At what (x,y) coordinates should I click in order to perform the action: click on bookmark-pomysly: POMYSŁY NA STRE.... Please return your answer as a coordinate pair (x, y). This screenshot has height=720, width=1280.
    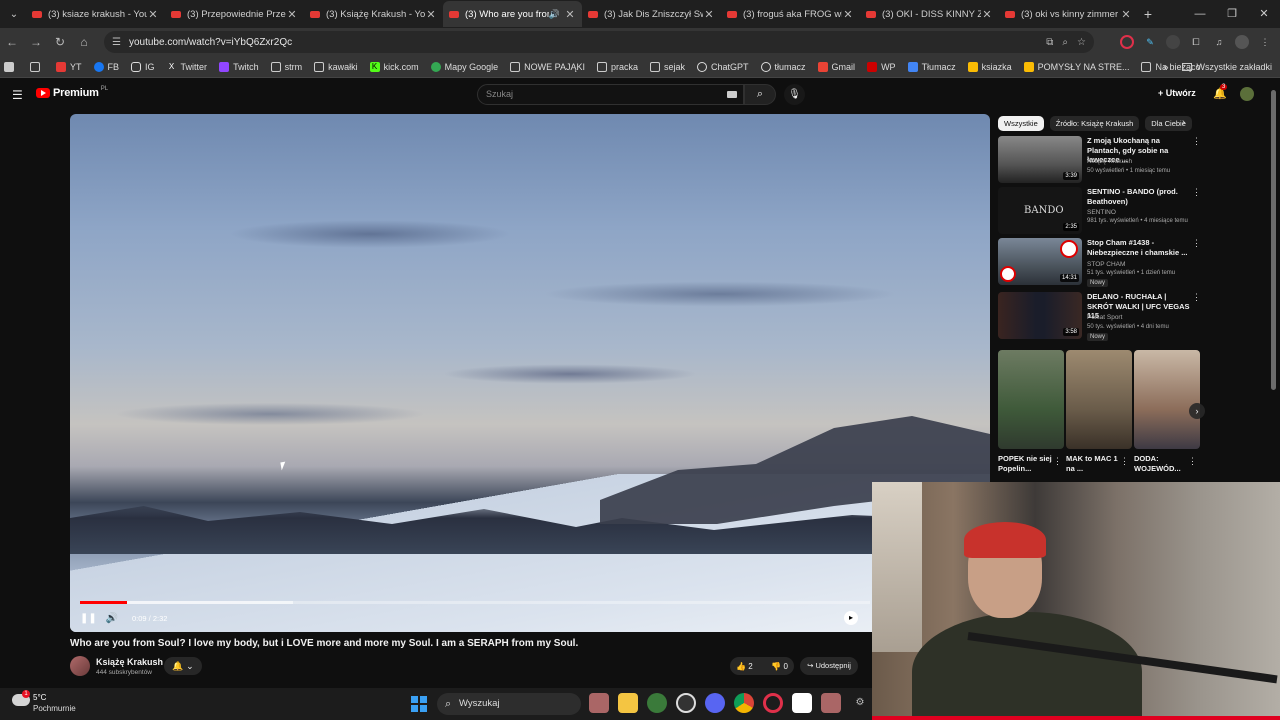
    Looking at the image, I should click on (1076, 66).